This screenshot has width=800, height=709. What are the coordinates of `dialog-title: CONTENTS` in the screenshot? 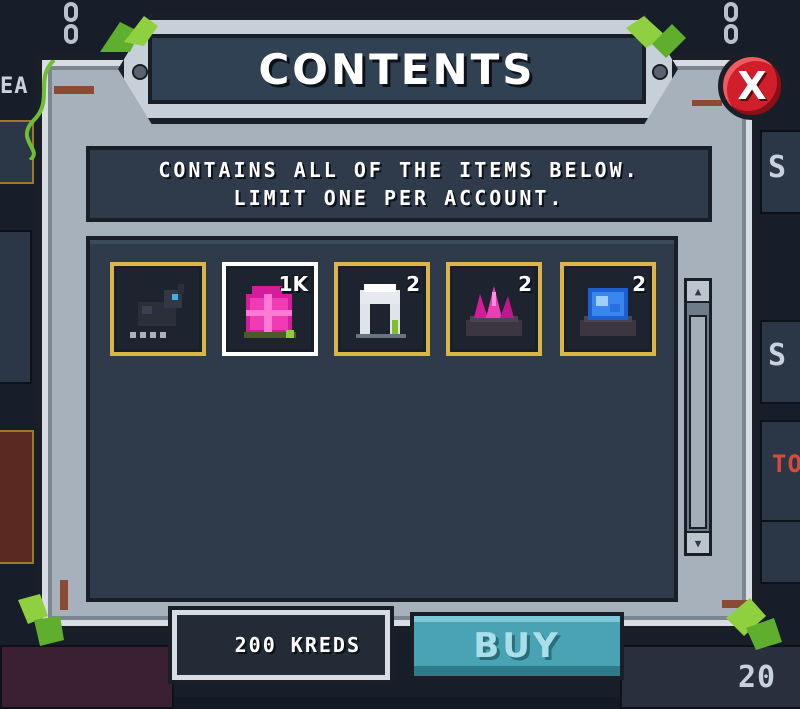 It's located at (397, 69).